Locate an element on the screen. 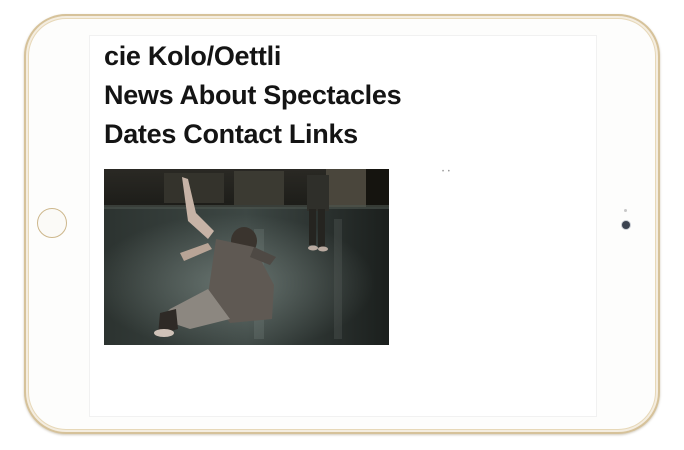  nav-link-dates: Dates is located at coordinates (140, 134).